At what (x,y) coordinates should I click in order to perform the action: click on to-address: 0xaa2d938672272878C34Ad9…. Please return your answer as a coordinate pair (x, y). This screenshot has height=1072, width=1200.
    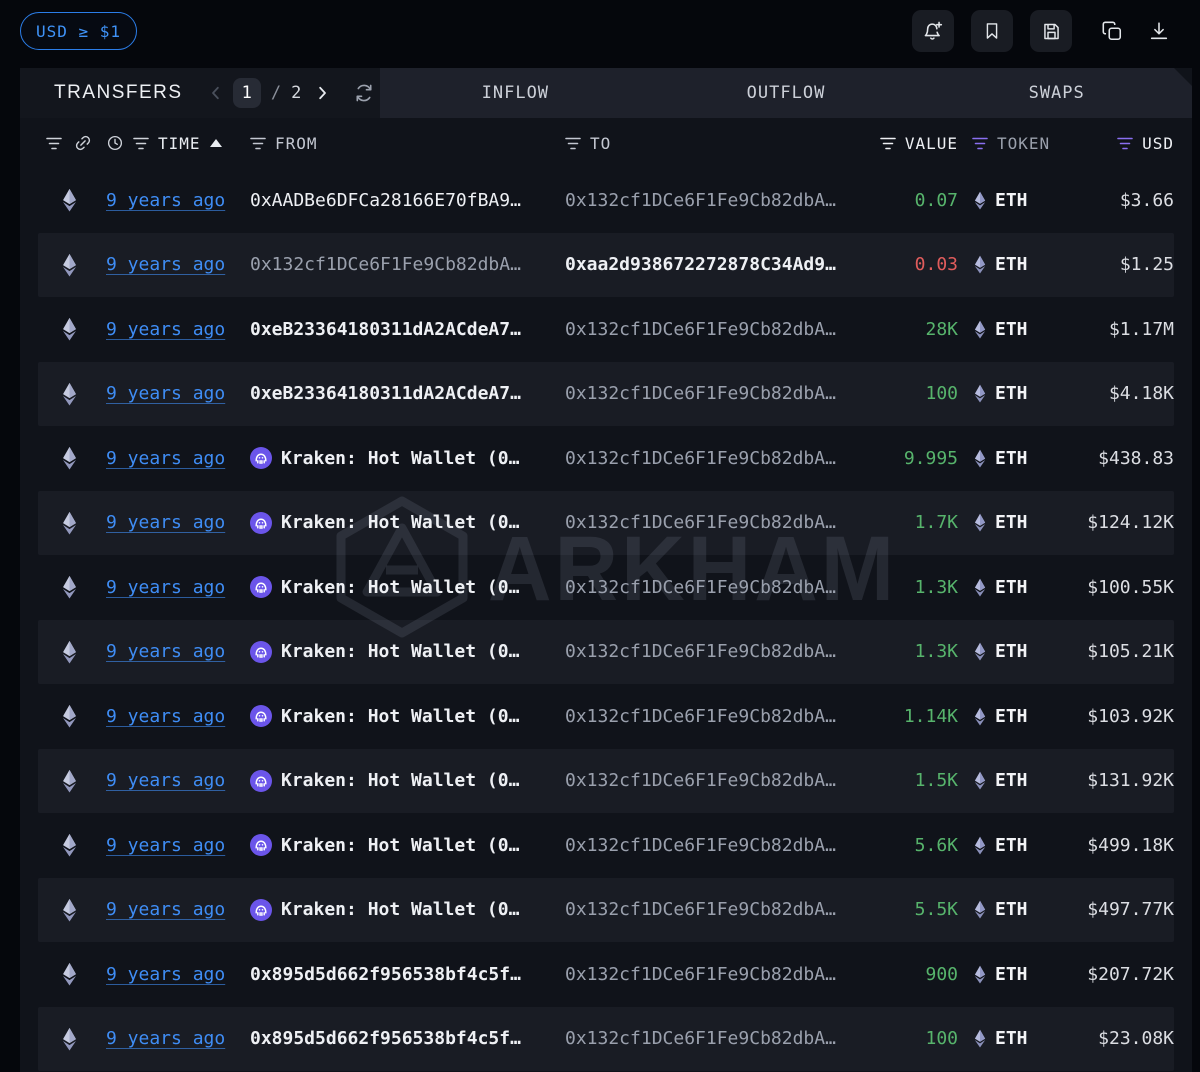
    Looking at the image, I should click on (700, 264).